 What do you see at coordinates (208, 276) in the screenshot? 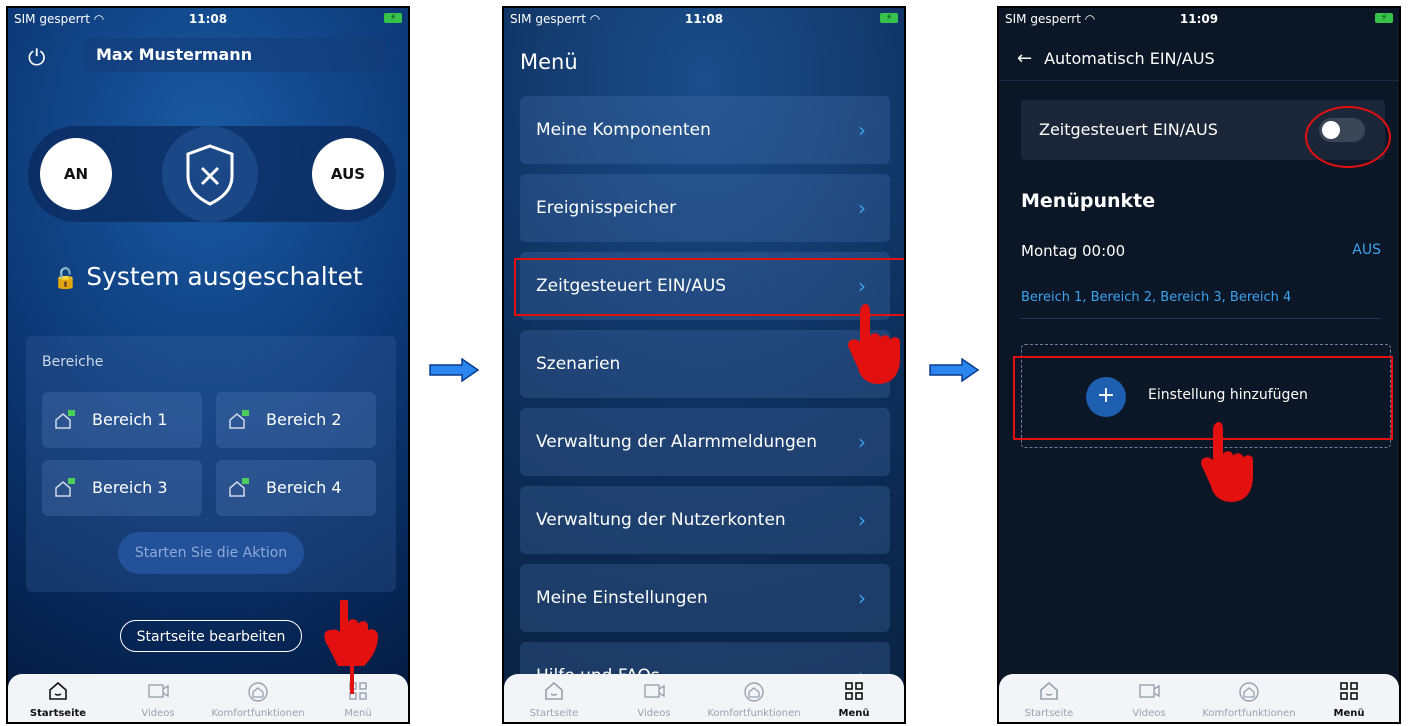
I see `system-status: 🔓 System ausgeschaltet` at bounding box center [208, 276].